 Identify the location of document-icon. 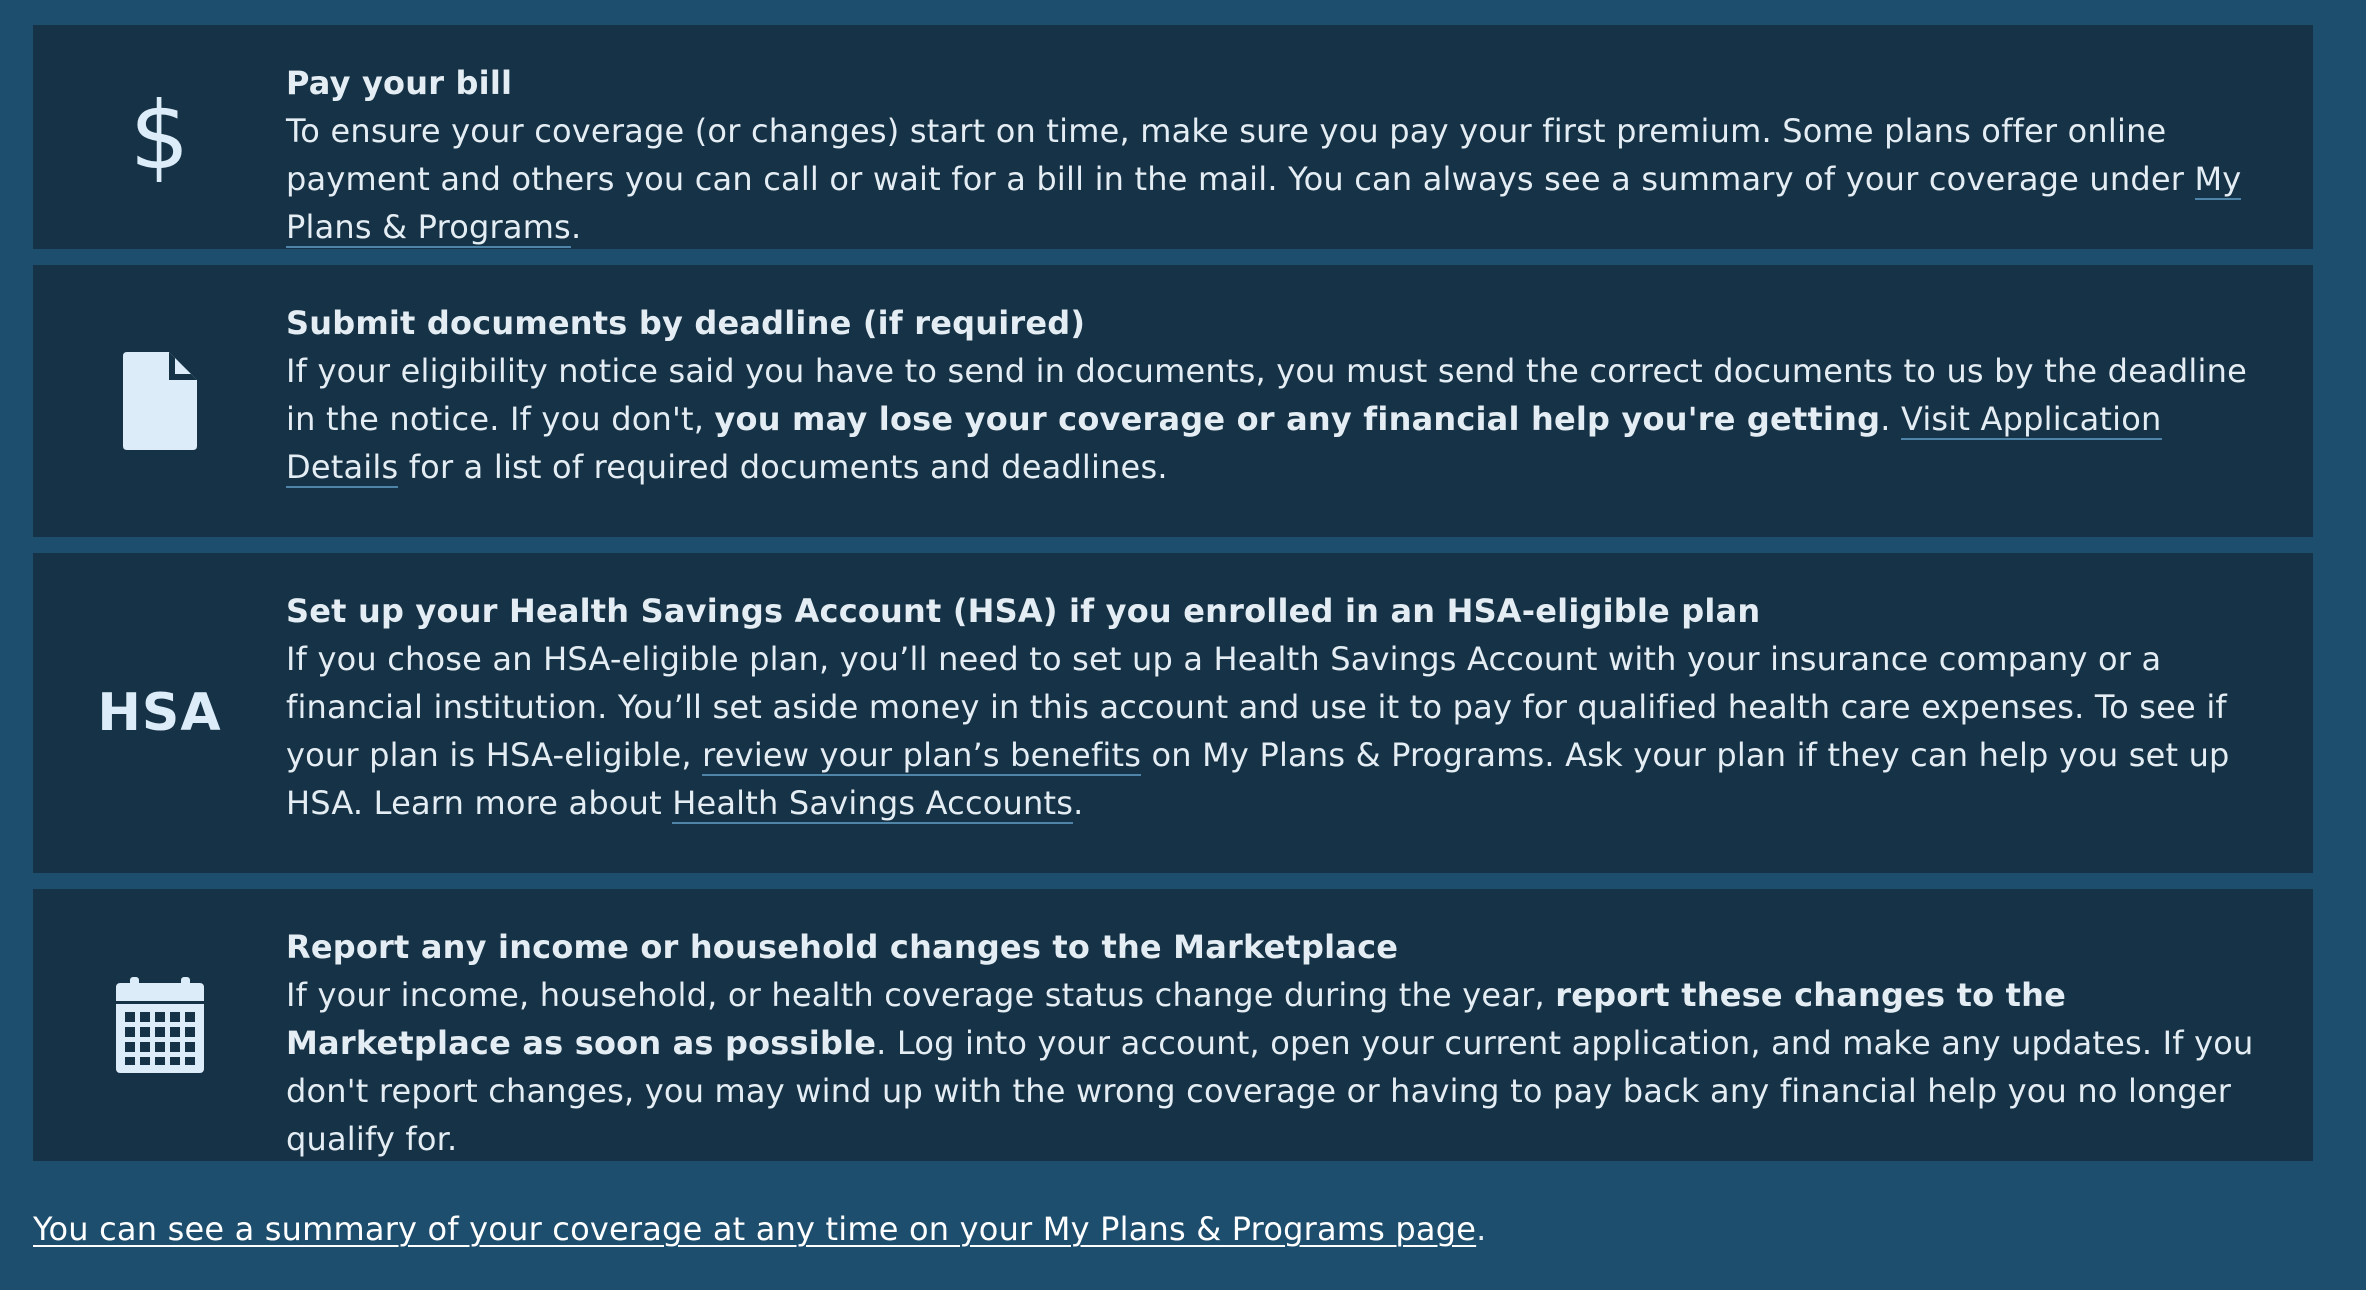
(159, 401).